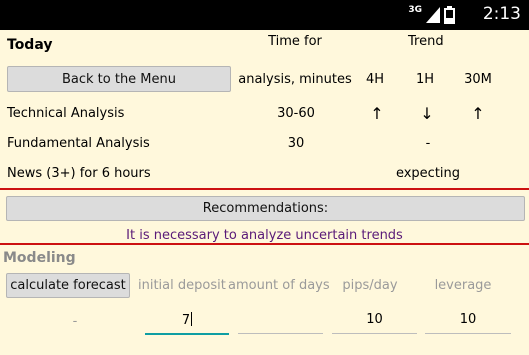  Describe the element at coordinates (501, 14) in the screenshot. I see `status-clock: 2:13` at that location.